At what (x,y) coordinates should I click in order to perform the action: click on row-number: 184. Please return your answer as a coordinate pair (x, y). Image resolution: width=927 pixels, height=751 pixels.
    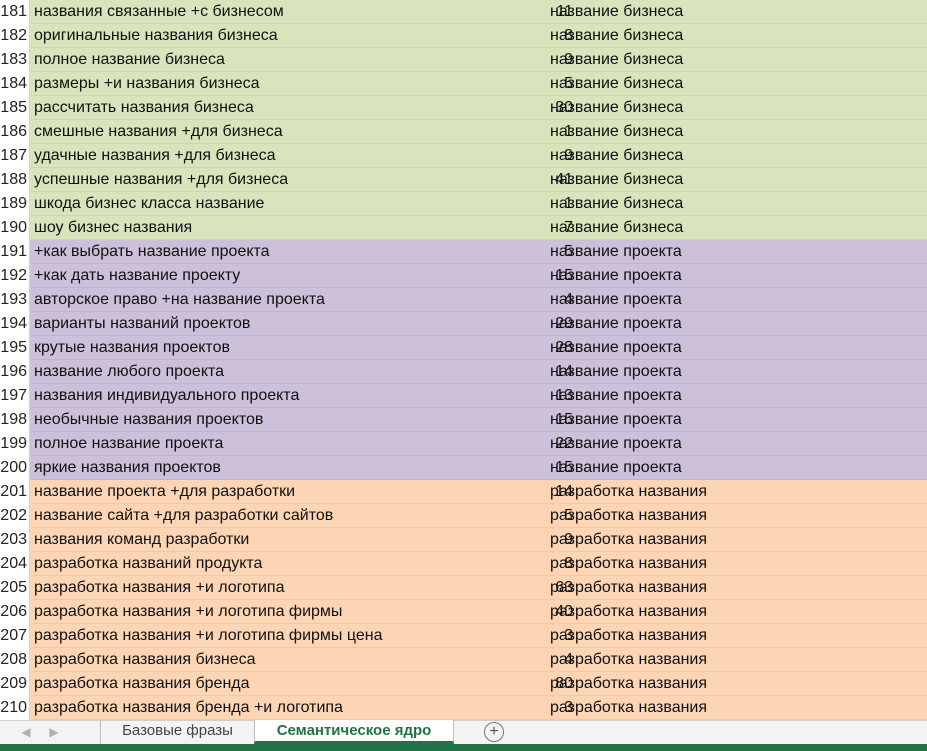
    Looking at the image, I should click on (15, 84).